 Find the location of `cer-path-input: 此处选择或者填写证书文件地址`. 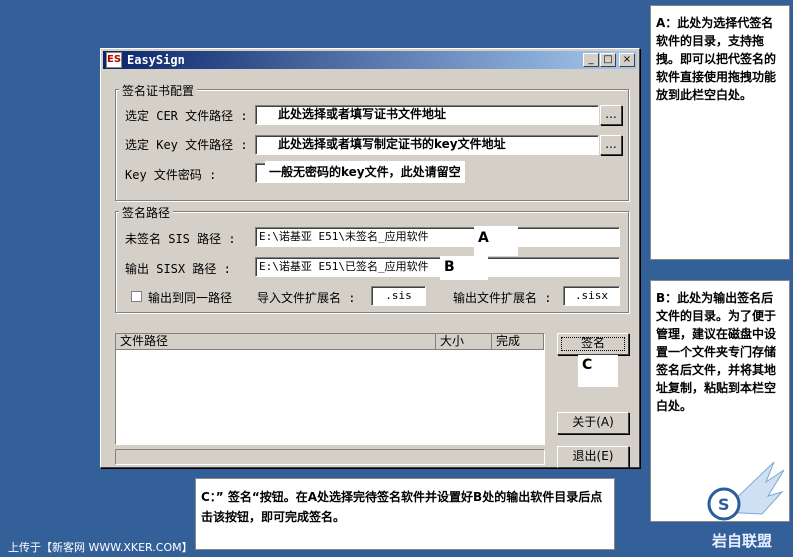

cer-path-input: 此处选择或者填写证书文件地址 is located at coordinates (427, 115).